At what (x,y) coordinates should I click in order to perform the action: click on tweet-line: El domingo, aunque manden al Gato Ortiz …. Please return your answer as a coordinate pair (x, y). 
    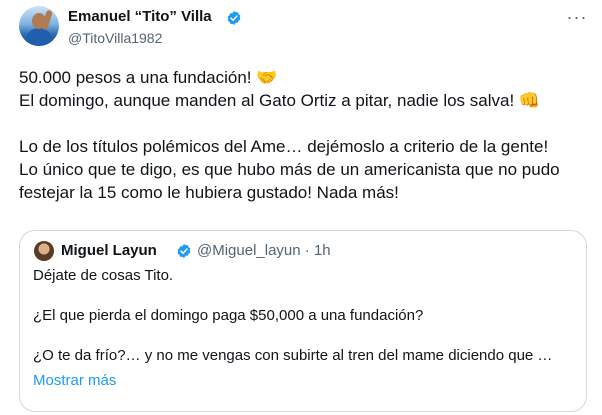
    Looking at the image, I should click on (280, 100).